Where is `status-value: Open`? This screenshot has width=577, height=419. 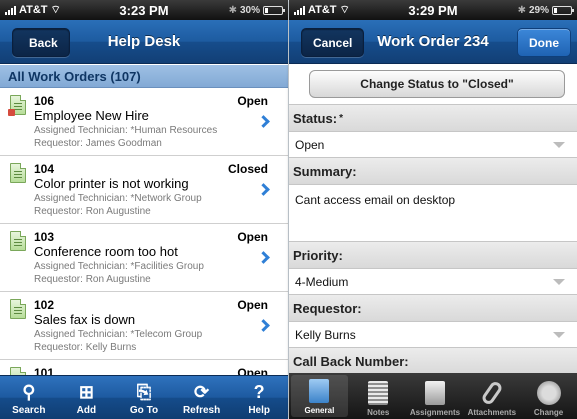 status-value: Open is located at coordinates (310, 144).